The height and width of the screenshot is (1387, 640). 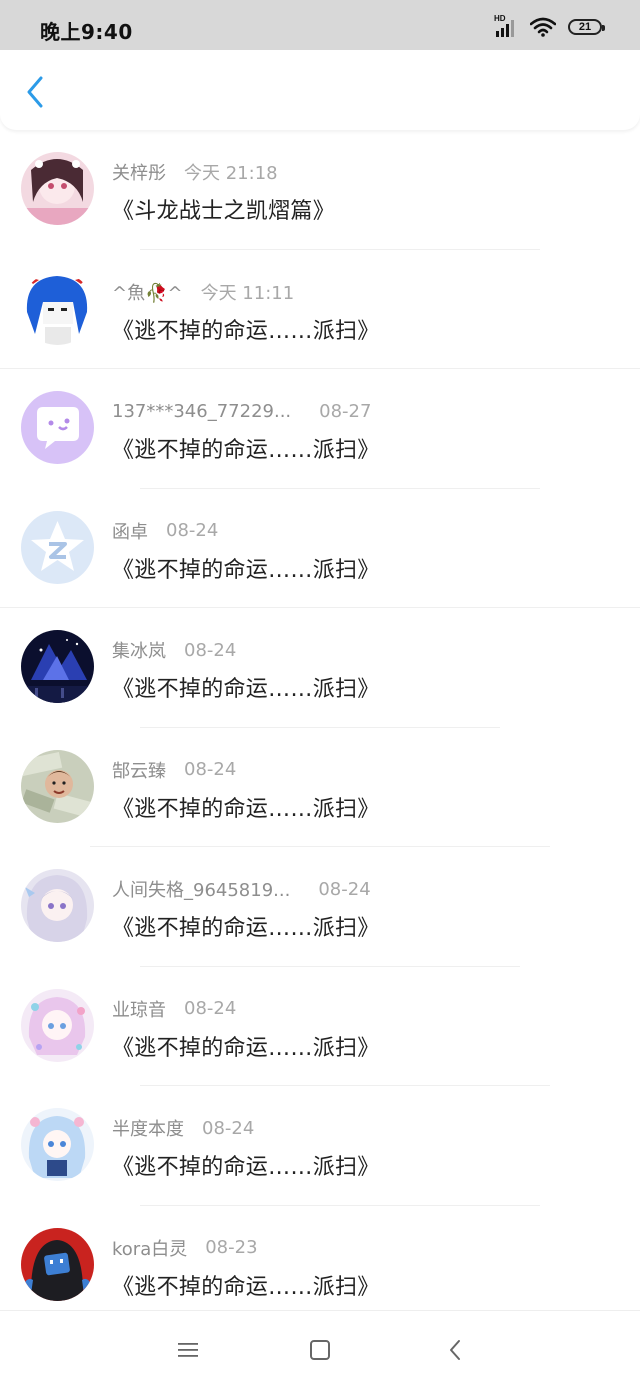 I want to click on meta-row: ^魚🥀^ 今天 11:11, so click(x=203, y=292).